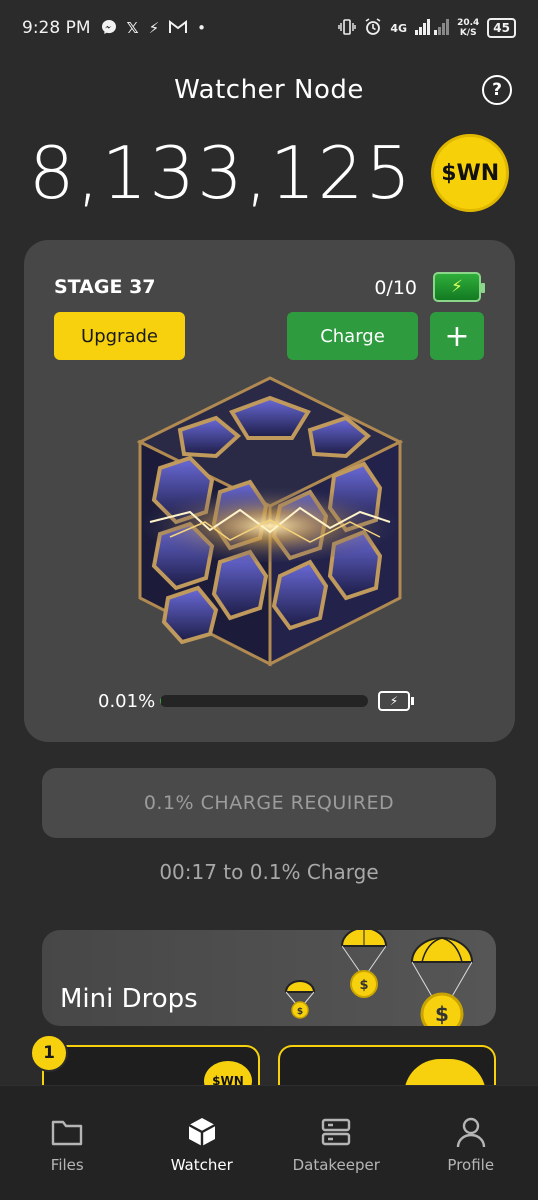  Describe the element at coordinates (471, 1165) in the screenshot. I see `nav-label-profile: Profile` at that location.